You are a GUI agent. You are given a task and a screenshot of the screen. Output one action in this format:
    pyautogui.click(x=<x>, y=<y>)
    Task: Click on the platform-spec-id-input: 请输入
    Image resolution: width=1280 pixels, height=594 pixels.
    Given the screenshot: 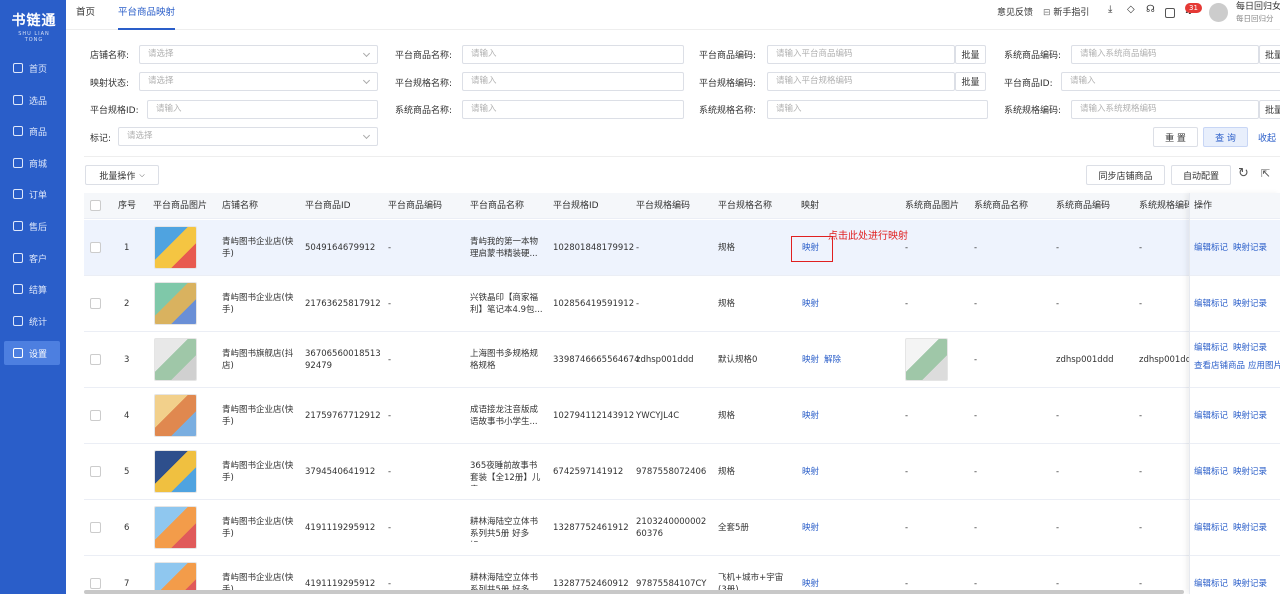 What is the action you would take?
    pyautogui.click(x=262, y=109)
    